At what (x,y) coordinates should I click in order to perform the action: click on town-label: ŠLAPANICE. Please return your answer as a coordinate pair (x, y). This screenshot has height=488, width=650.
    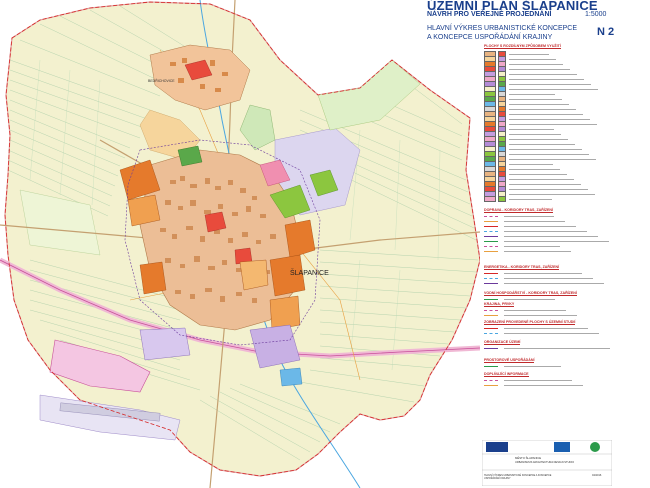
    Looking at the image, I should click on (309, 272).